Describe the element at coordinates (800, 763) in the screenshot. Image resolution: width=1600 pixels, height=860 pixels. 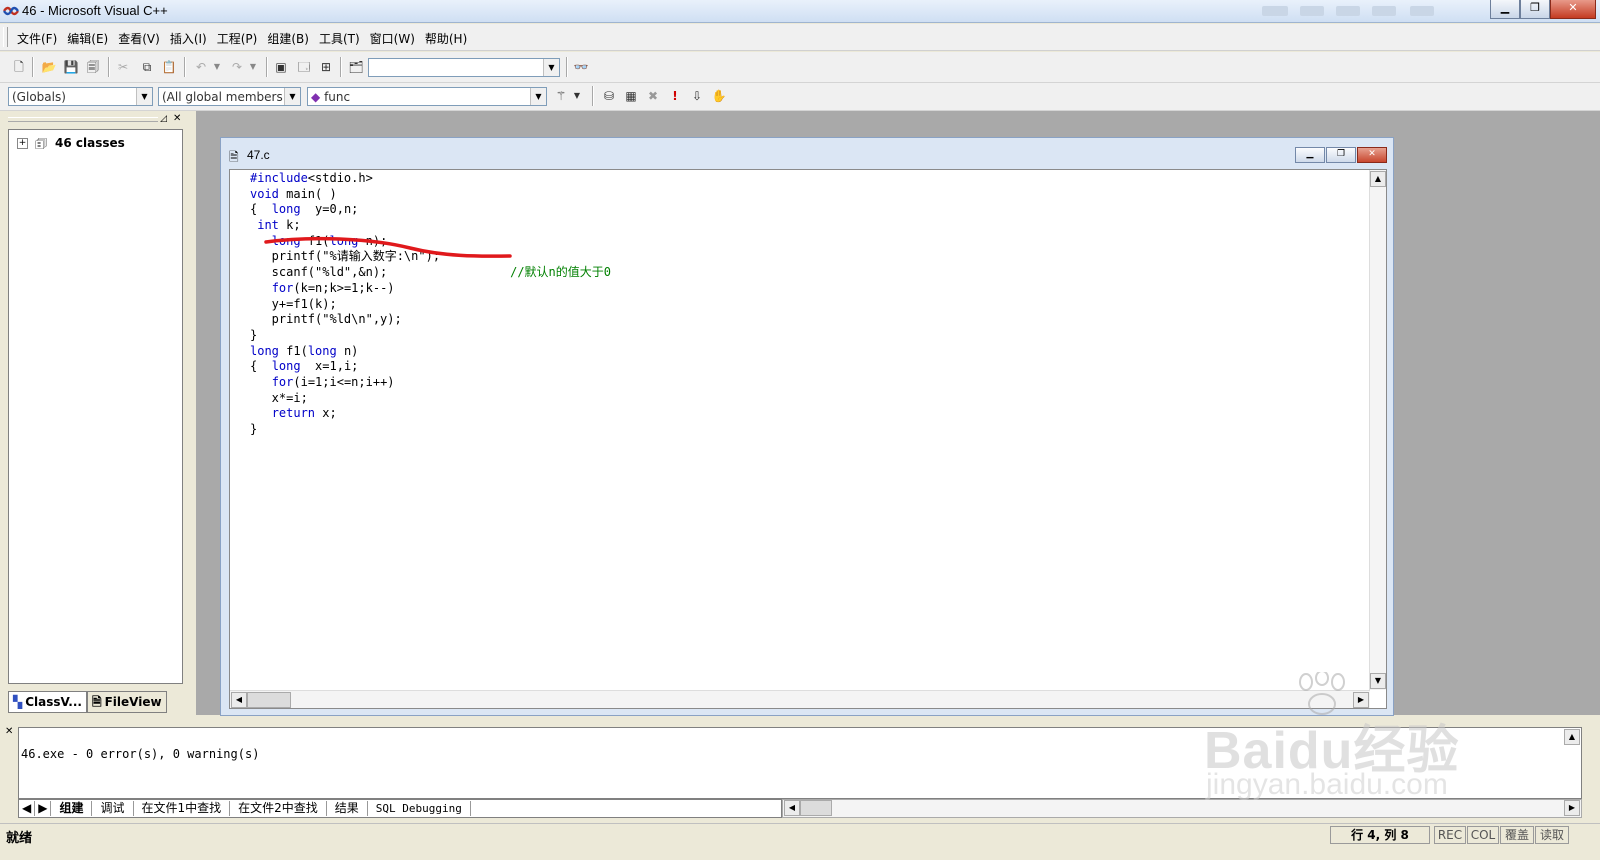
I see `output-text-area: 46.exe - 0 error(s), 0 warning(s) ▲` at that location.